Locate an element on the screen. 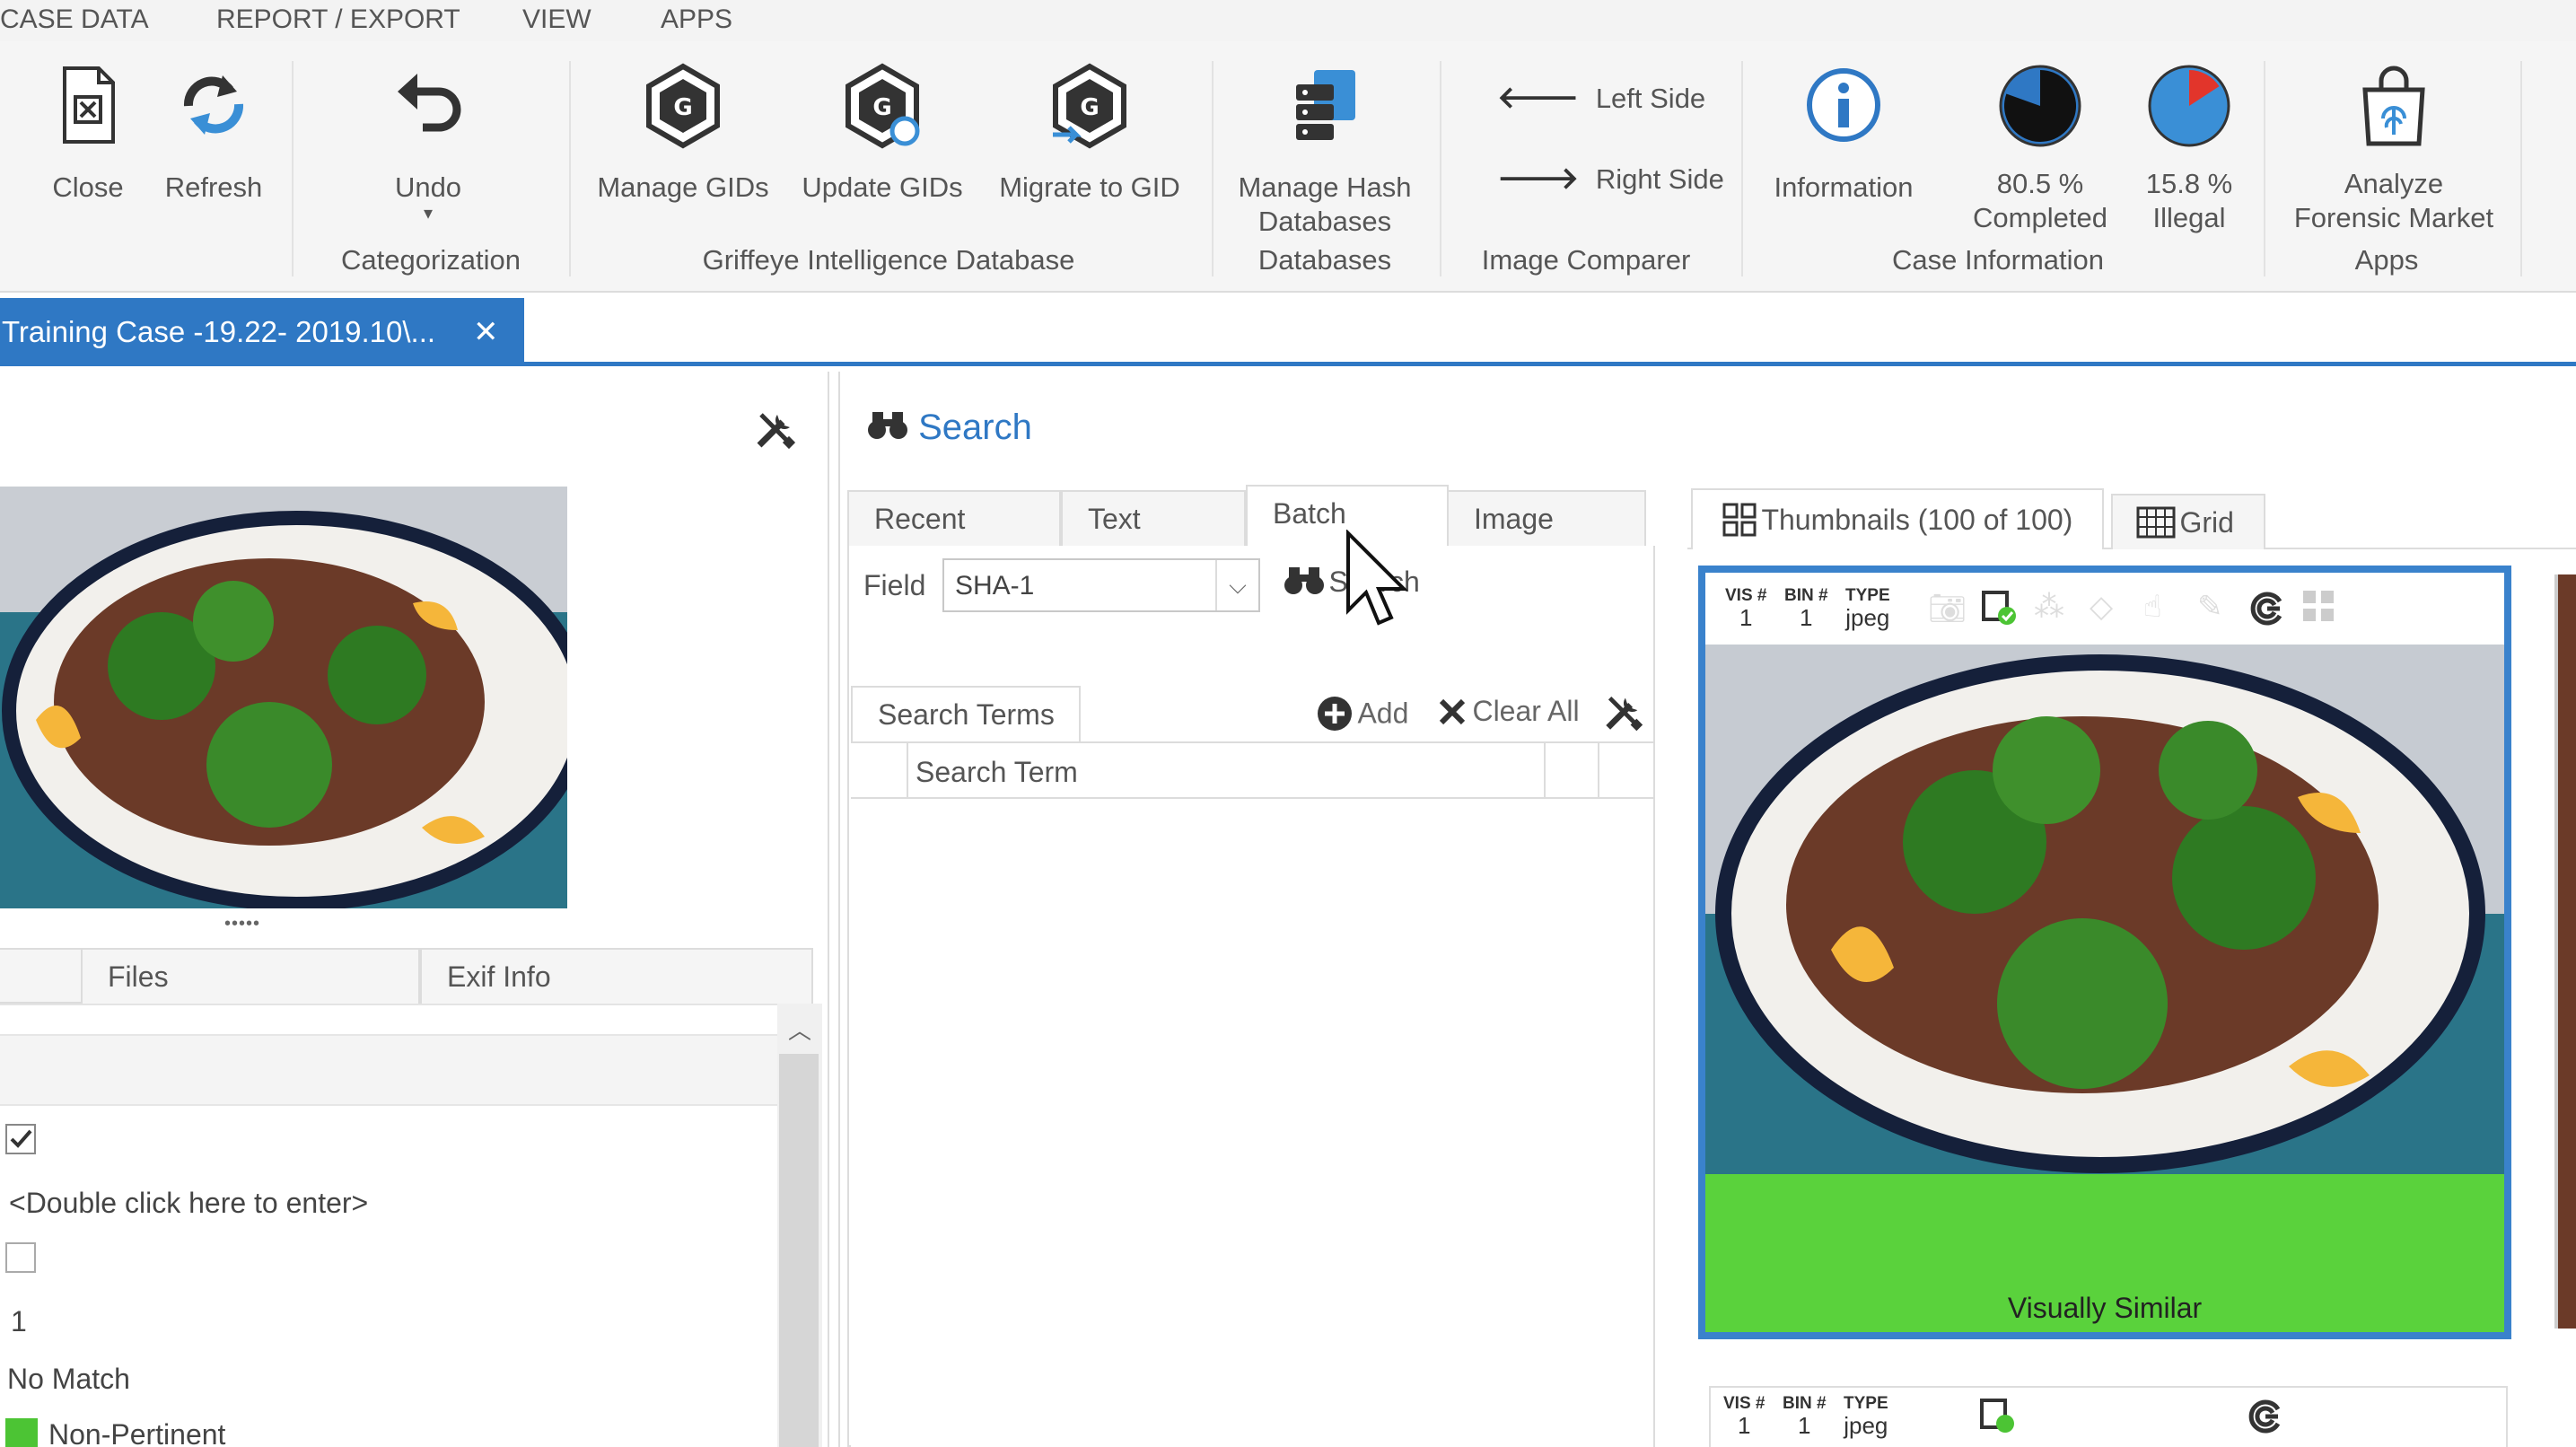 This screenshot has height=1447, width=2576. menu-apps: APPS is located at coordinates (696, 20).